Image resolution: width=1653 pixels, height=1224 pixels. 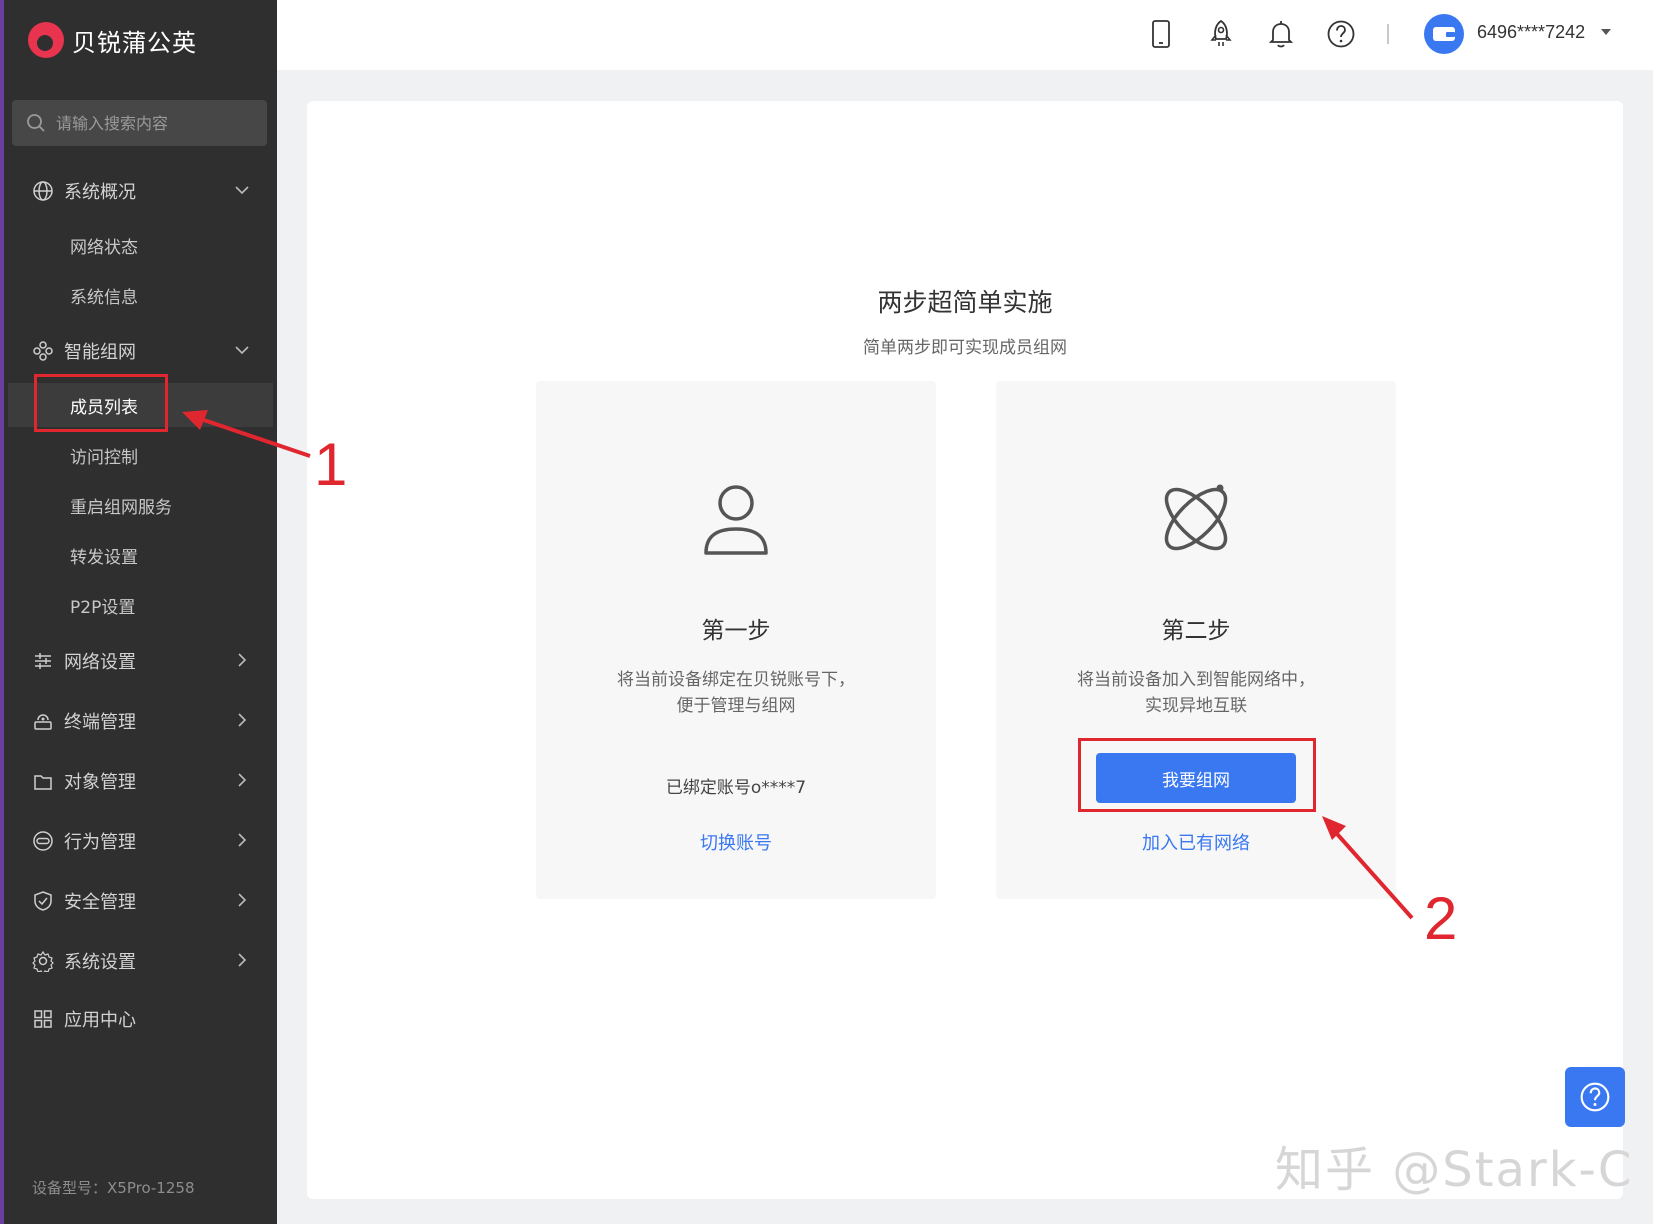 What do you see at coordinates (104, 557) in the screenshot?
I see `sidebar-item-label: 转发设置` at bounding box center [104, 557].